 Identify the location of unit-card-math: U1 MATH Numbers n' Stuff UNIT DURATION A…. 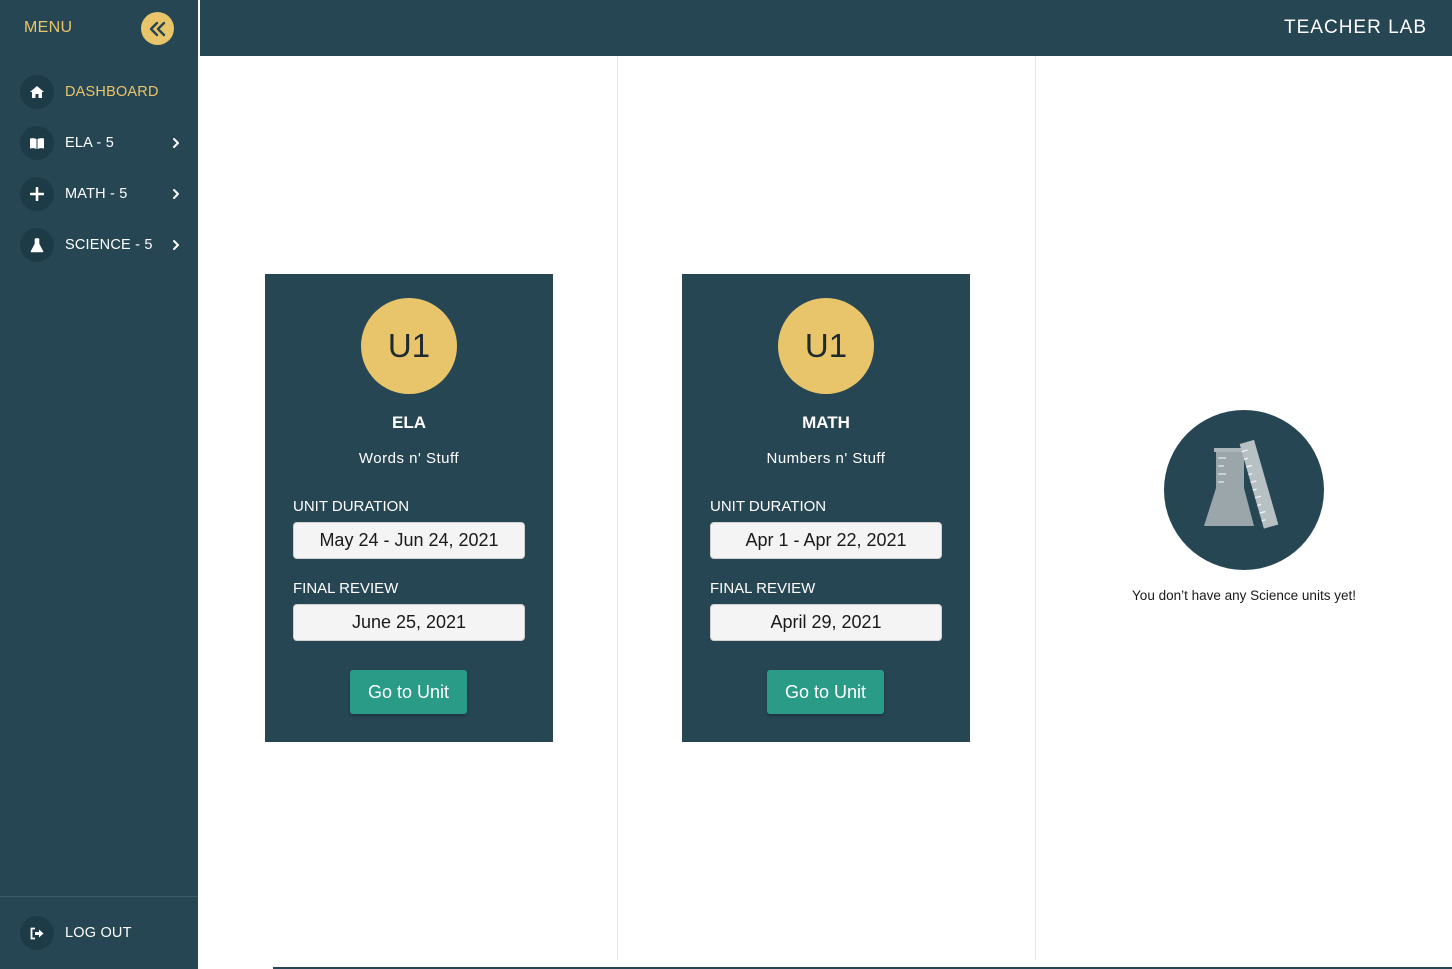
(826, 508).